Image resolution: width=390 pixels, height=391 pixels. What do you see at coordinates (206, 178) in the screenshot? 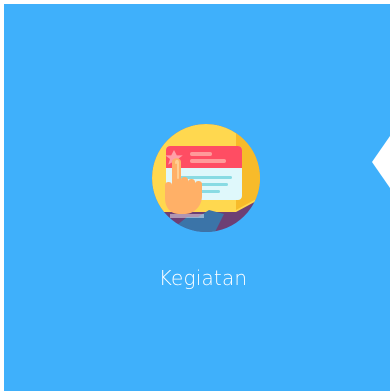
I see `activity-screen-hand-icon` at bounding box center [206, 178].